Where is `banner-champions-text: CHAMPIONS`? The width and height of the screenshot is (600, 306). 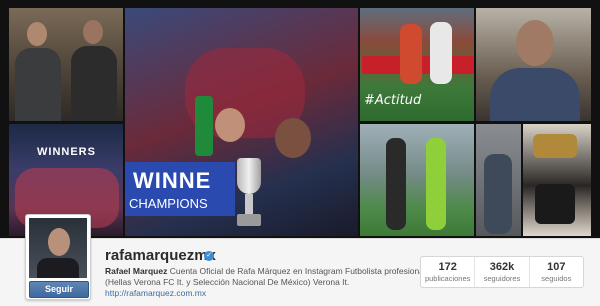
banner-champions-text: CHAMPIONS is located at coordinates (168, 203).